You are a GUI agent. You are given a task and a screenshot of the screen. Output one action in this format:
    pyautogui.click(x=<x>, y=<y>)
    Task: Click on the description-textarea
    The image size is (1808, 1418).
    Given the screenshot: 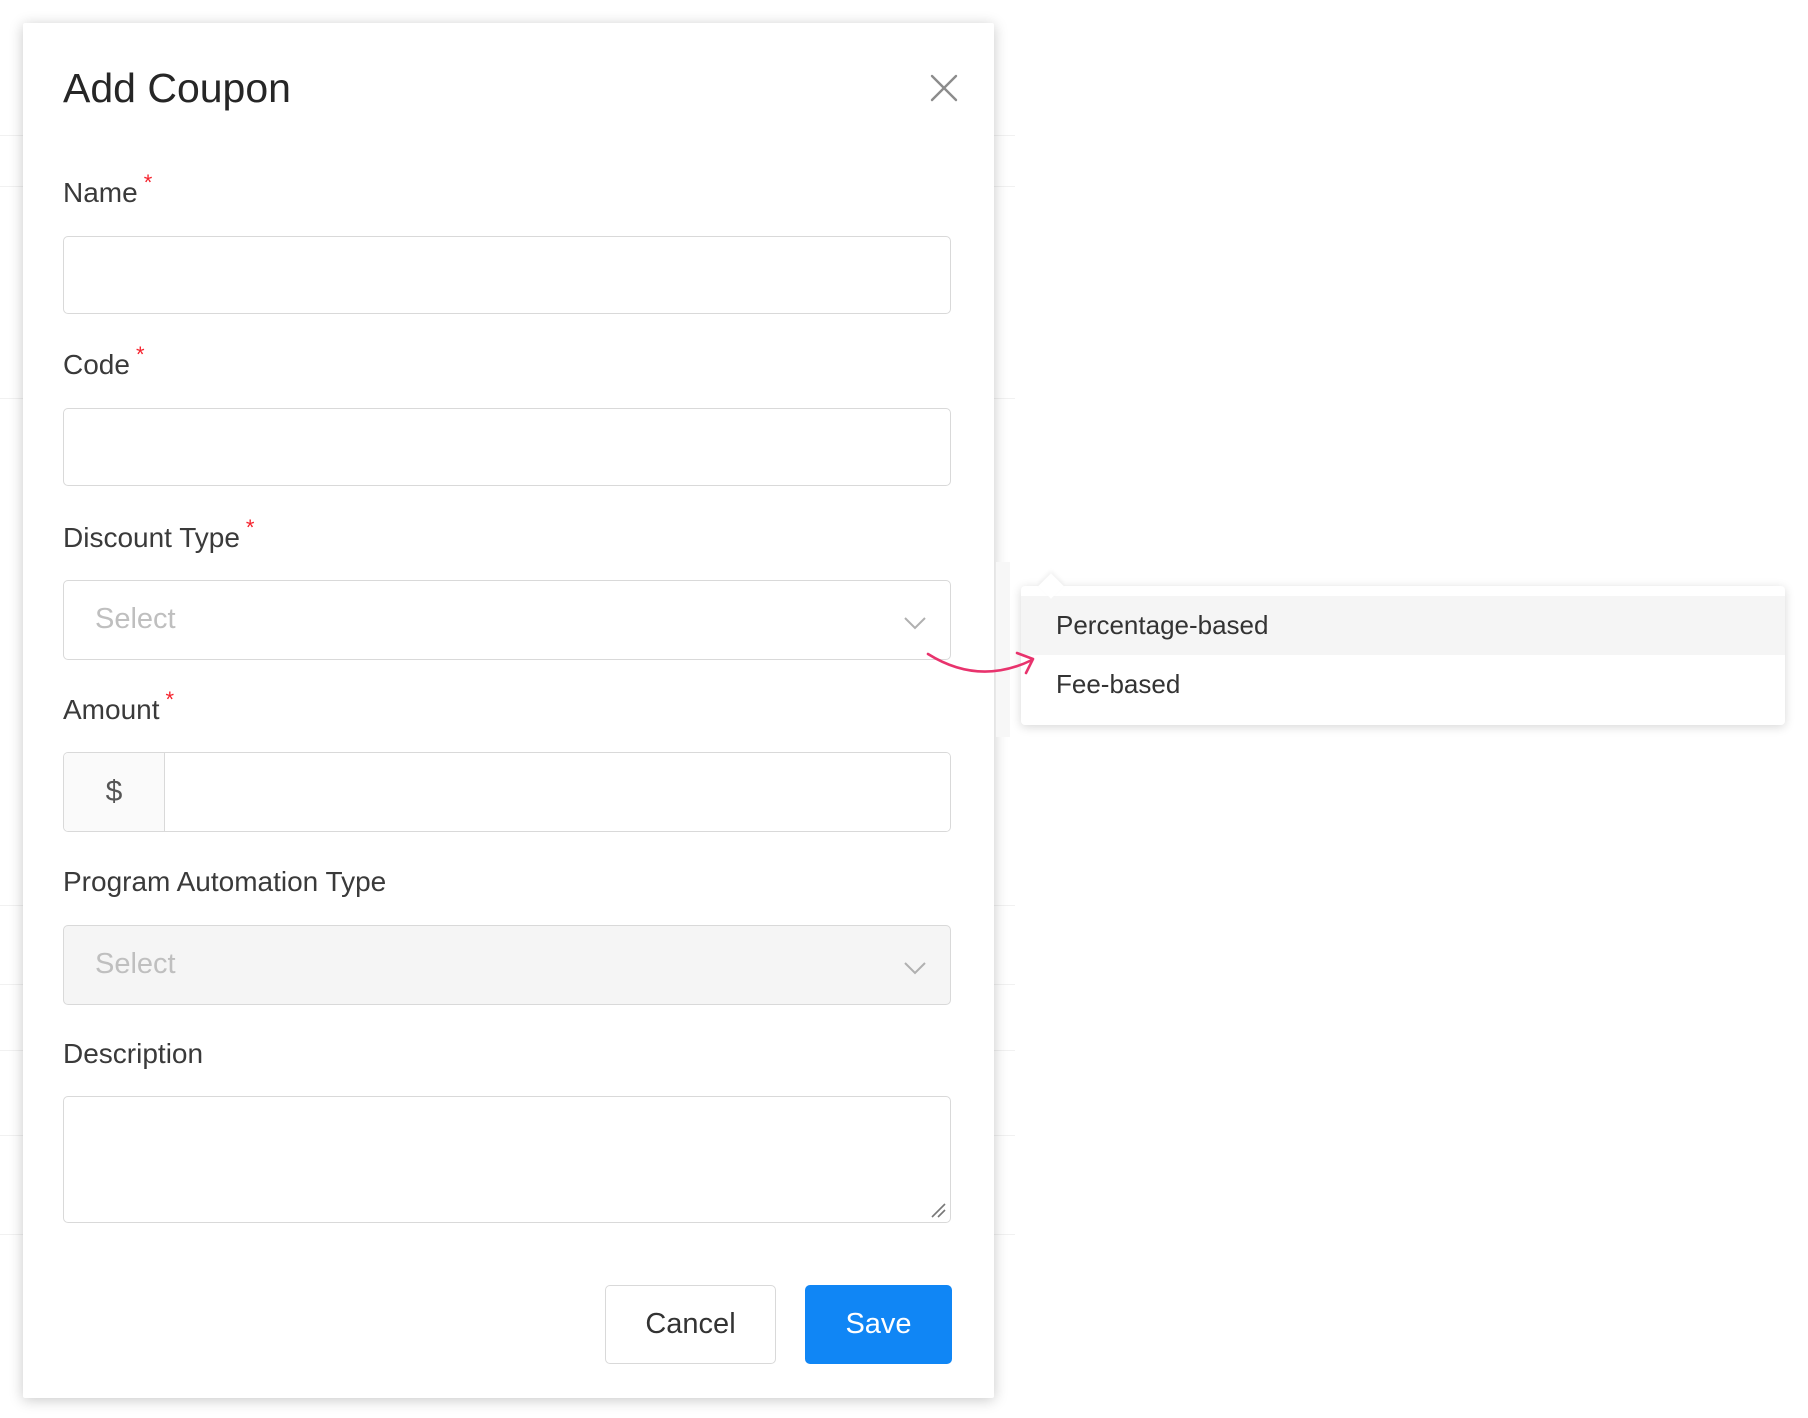 What is the action you would take?
    pyautogui.click(x=507, y=1159)
    